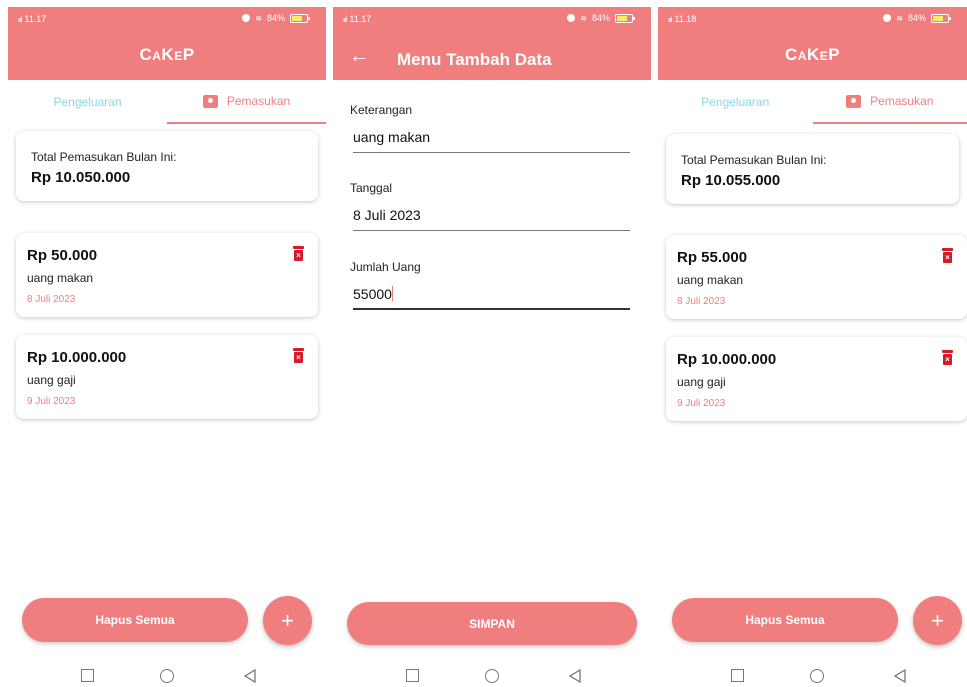 The image size is (967, 687). I want to click on list-item: Rp 50.000 uang makan 8 Juli 2023 ×, so click(167, 275).